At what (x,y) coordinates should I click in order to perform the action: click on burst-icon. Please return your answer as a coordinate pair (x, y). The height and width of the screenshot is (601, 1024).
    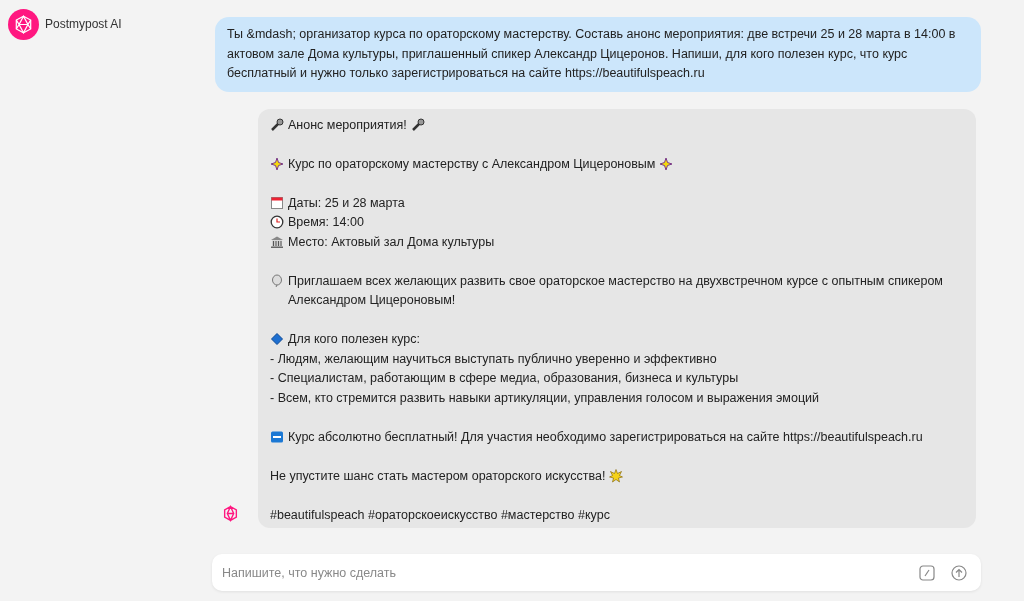
    Looking at the image, I should click on (616, 475).